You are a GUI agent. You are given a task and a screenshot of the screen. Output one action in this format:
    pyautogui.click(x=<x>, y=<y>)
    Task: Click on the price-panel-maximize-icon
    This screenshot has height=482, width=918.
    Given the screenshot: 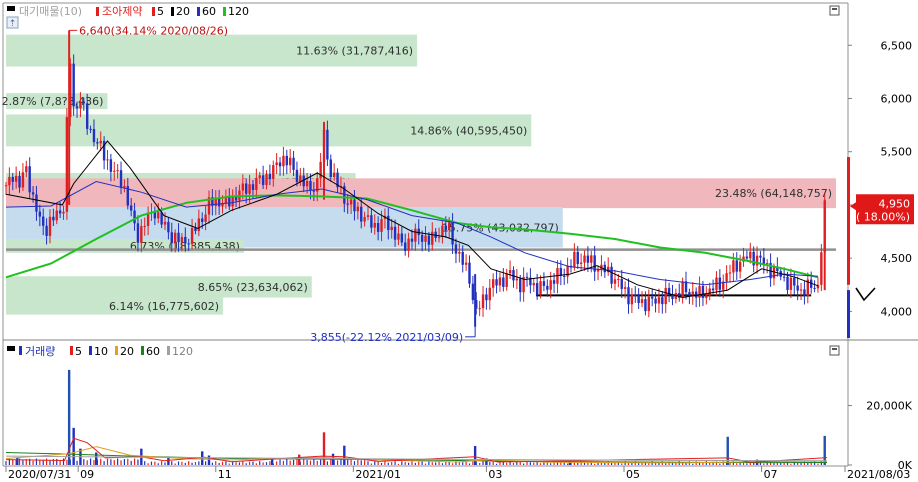 What is the action you would take?
    pyautogui.click(x=834, y=10)
    